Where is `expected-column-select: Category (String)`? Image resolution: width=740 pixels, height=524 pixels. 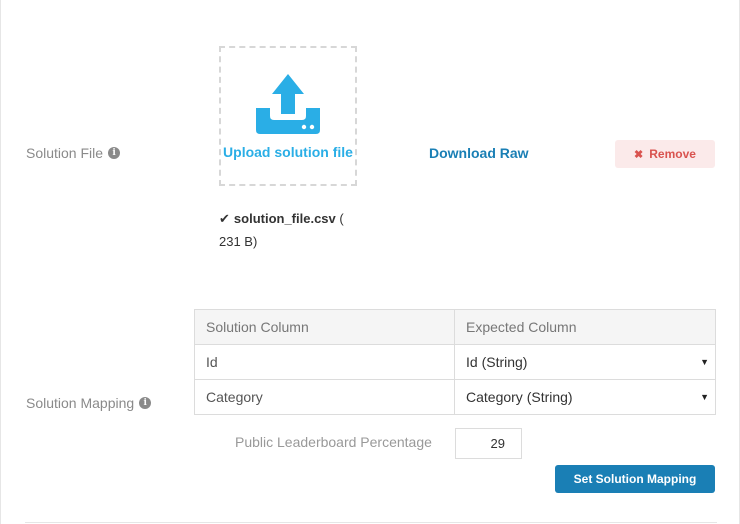 expected-column-select: Category (String) is located at coordinates (585, 397).